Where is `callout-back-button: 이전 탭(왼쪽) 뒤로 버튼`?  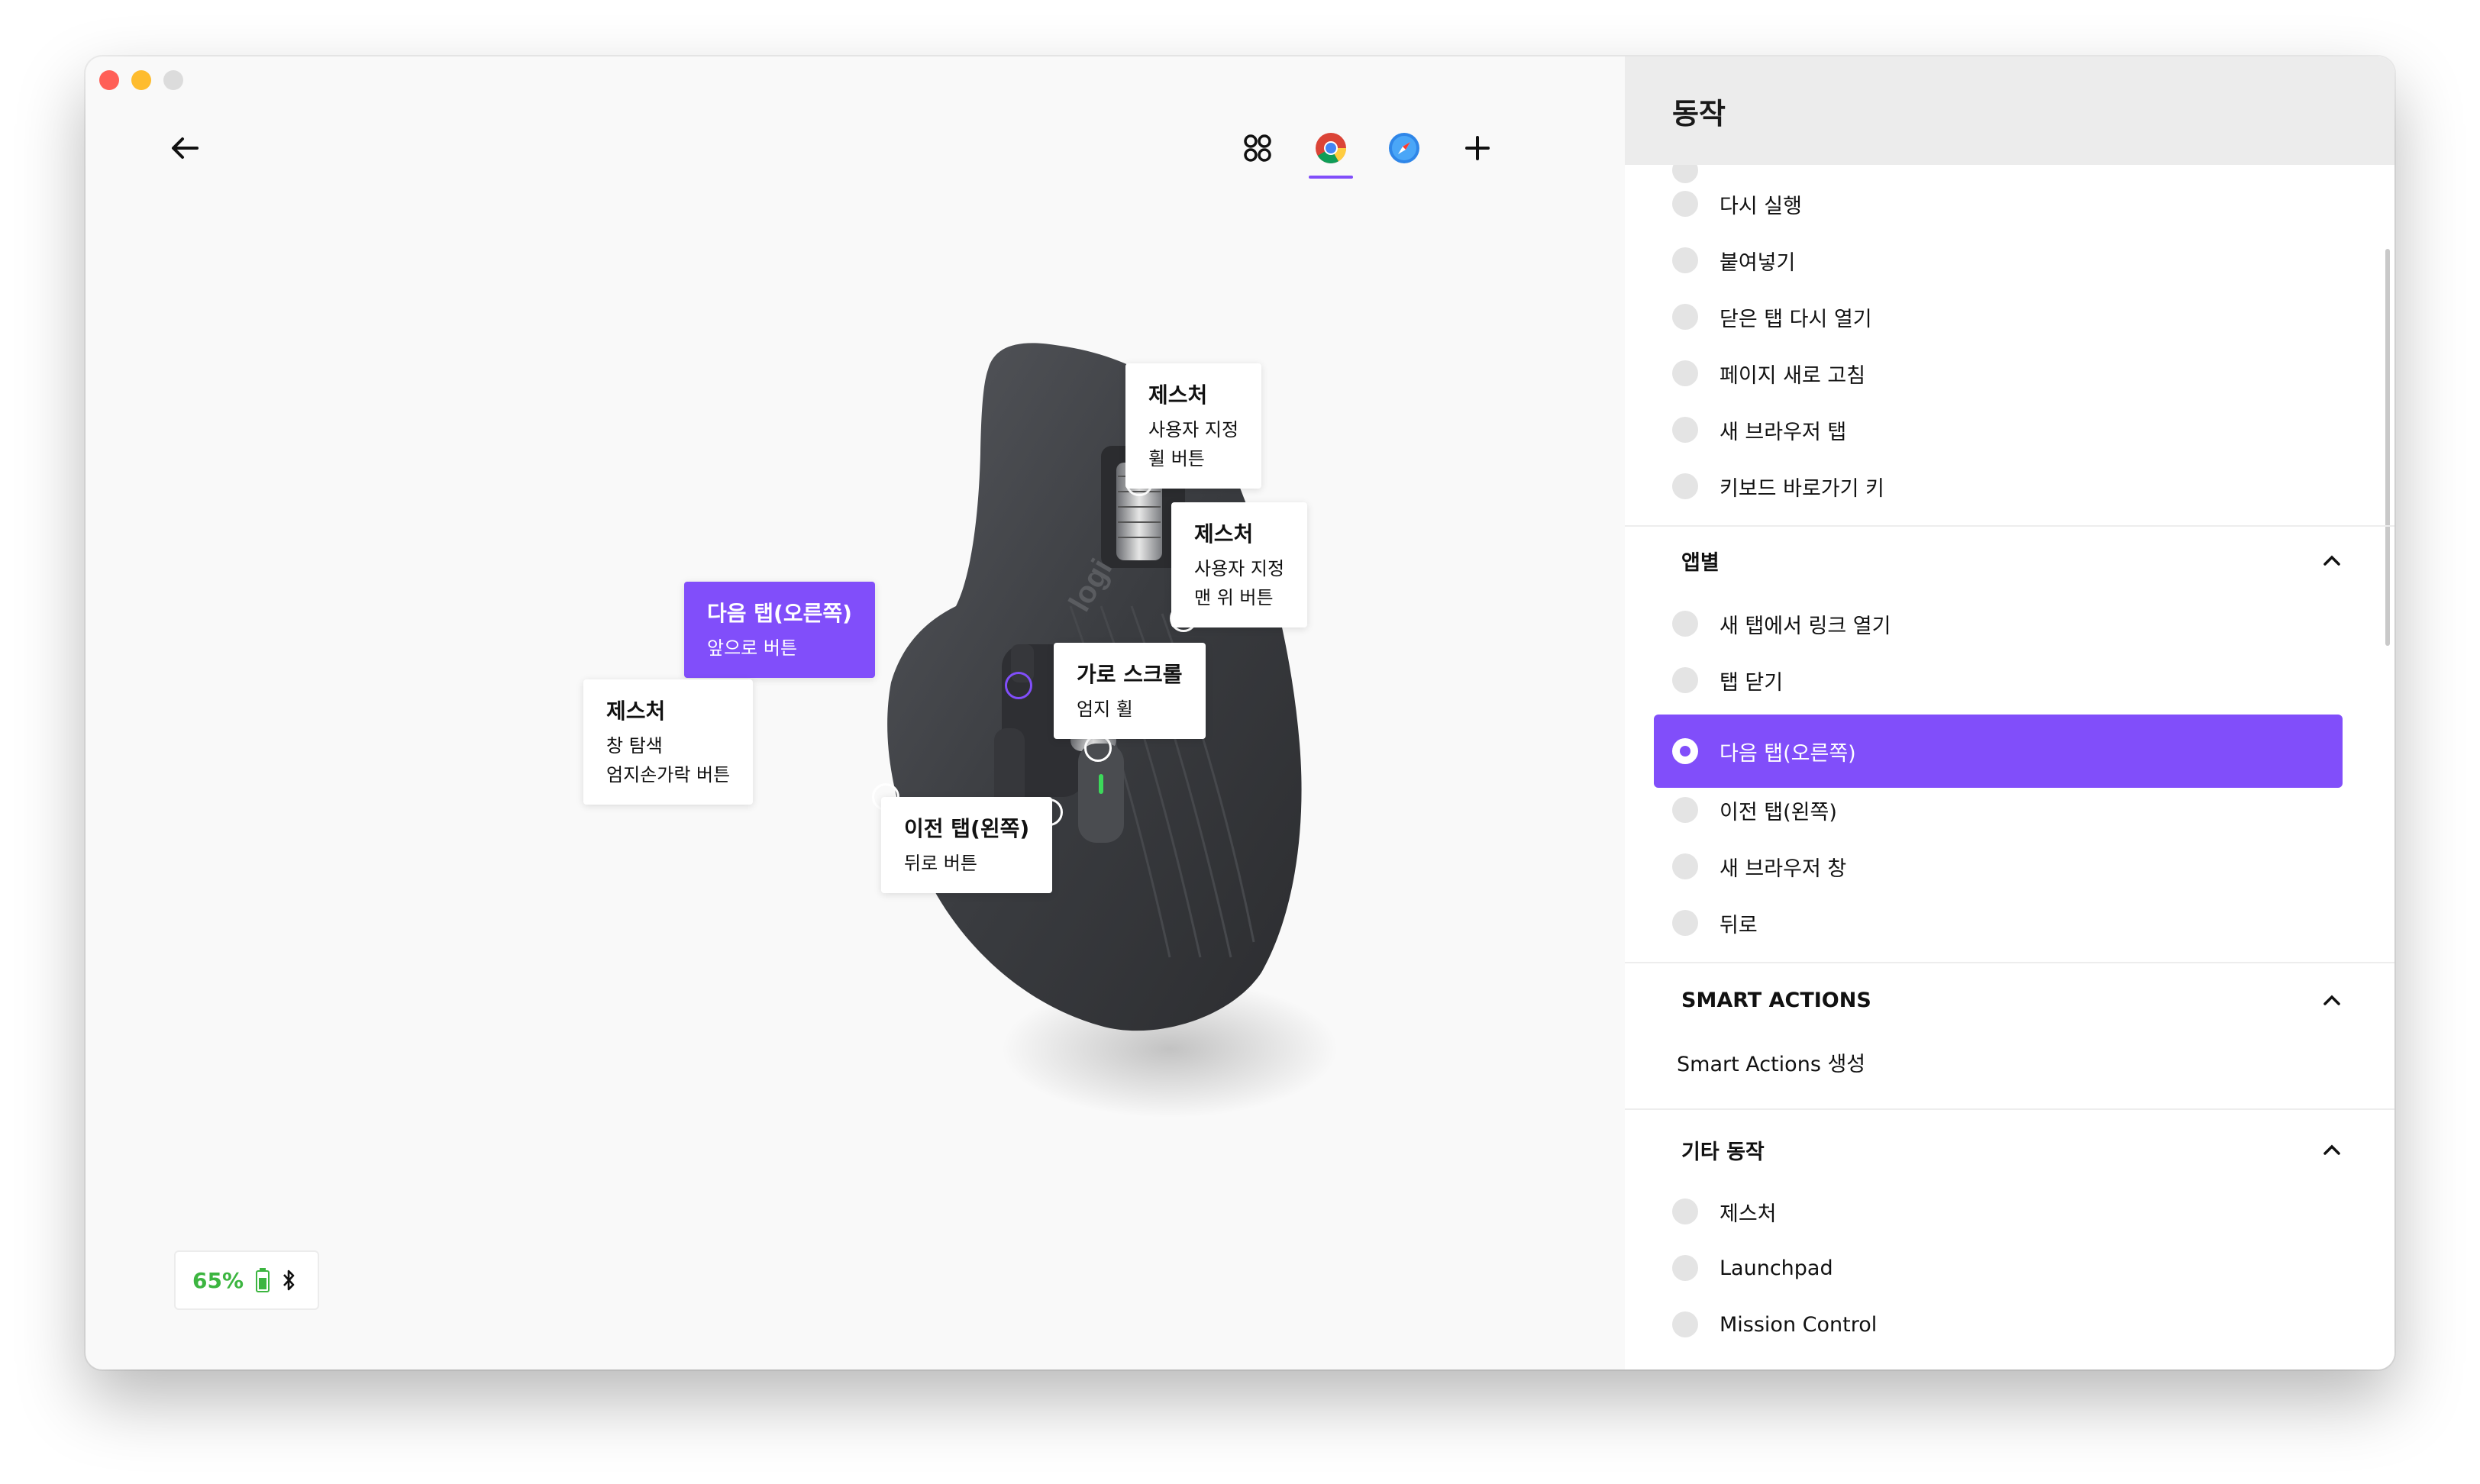
callout-back-button: 이전 탭(왼쪽) 뒤로 버튼 is located at coordinates (967, 845).